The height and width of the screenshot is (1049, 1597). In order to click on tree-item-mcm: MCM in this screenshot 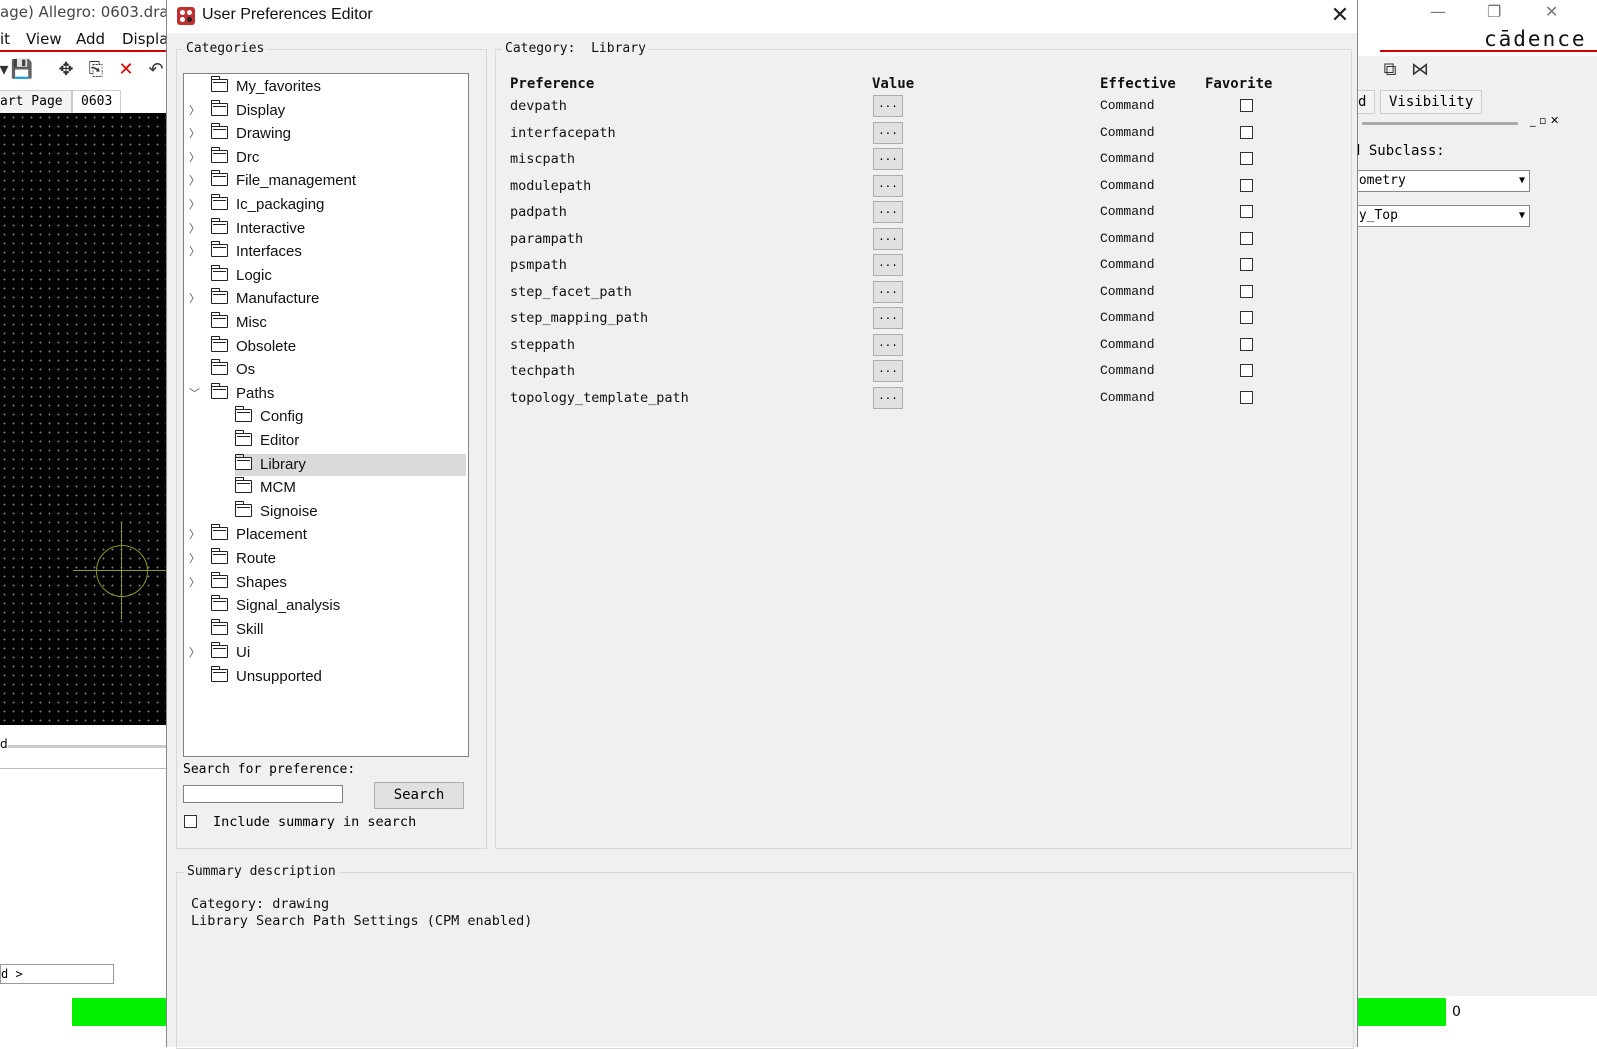, I will do `click(350, 488)`.